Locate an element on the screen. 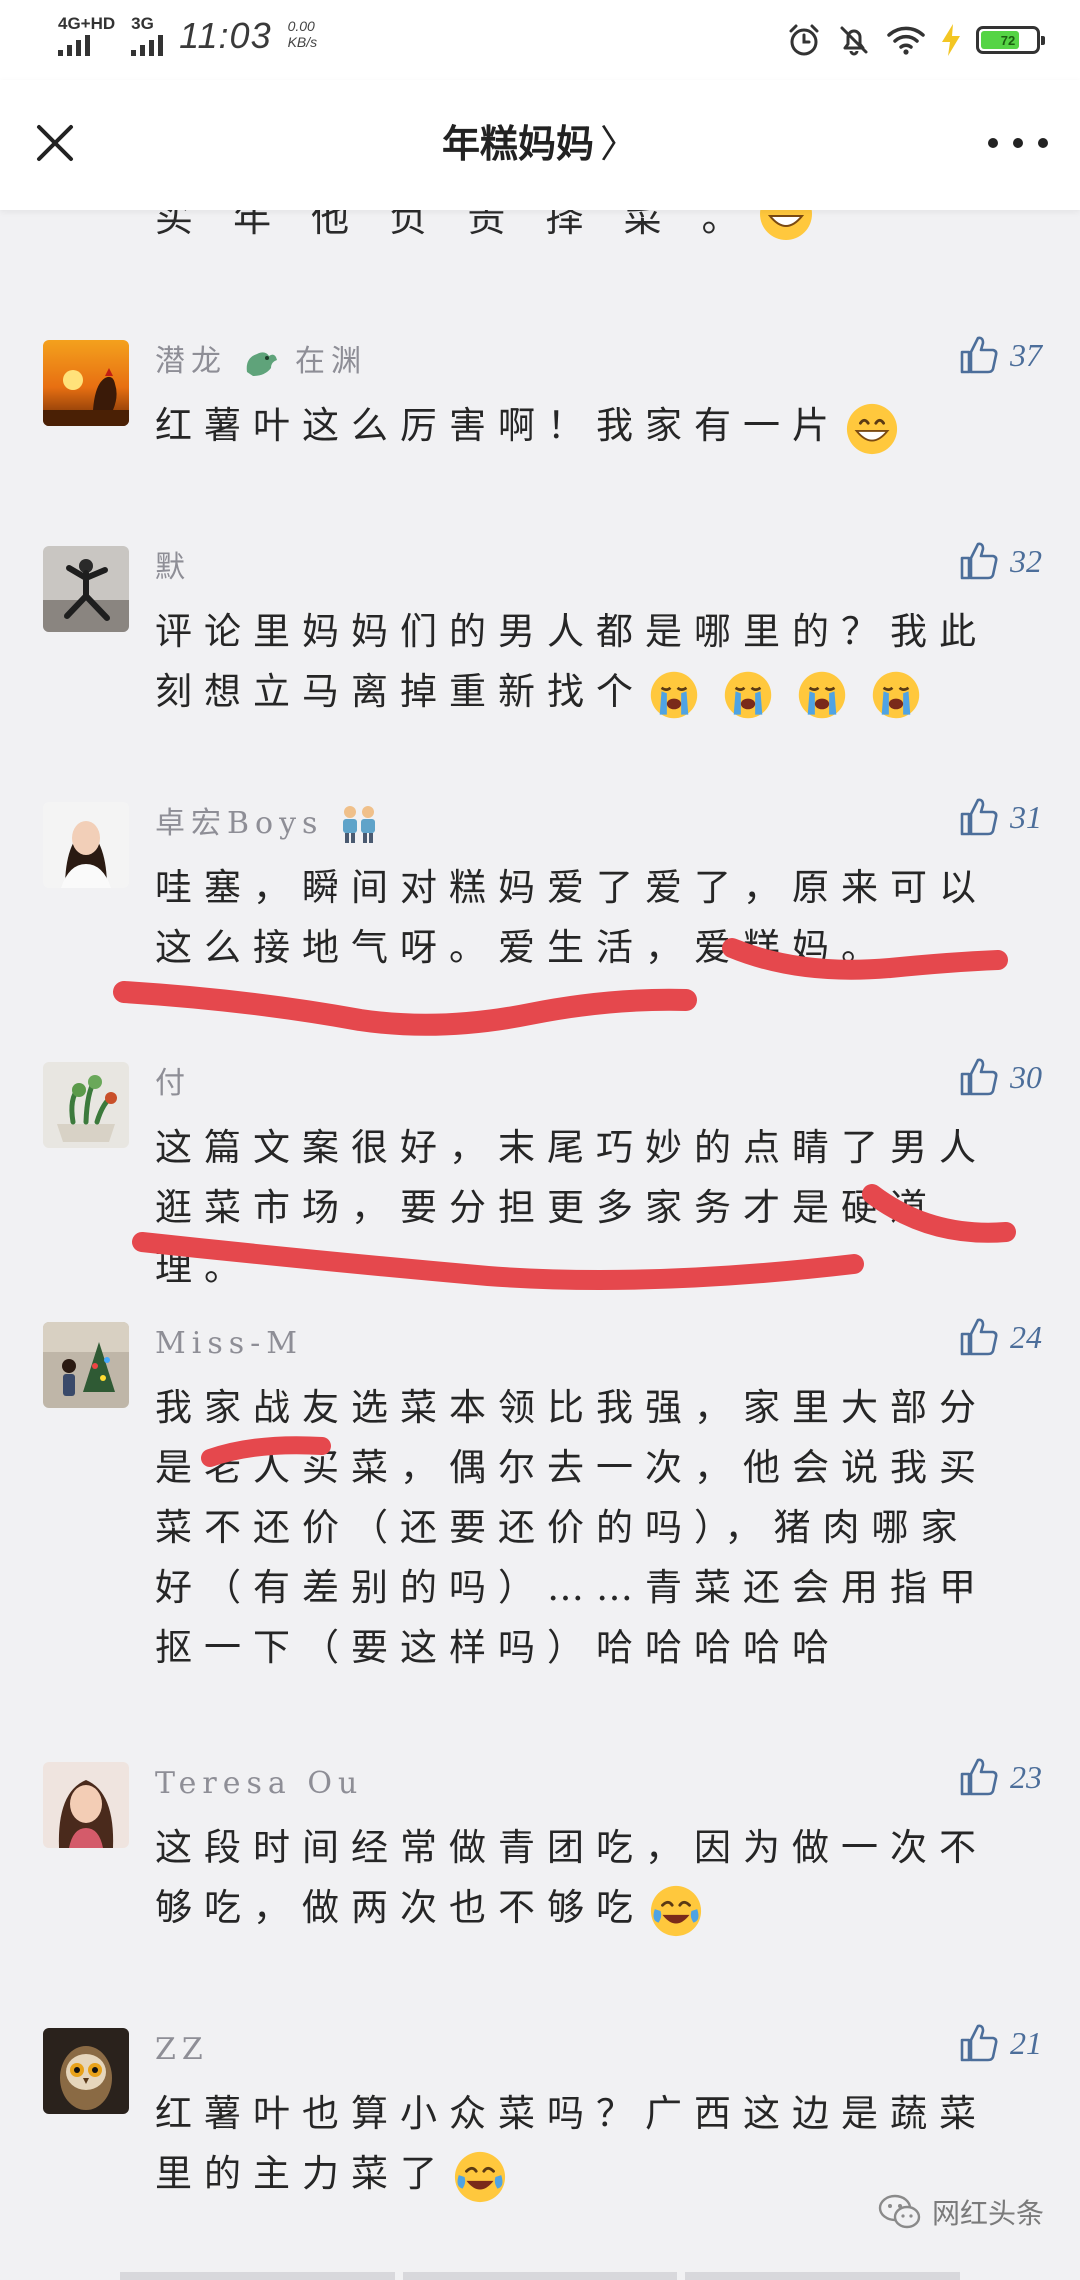 This screenshot has height=2280, width=1080. net-speed-value: 0.00 is located at coordinates (301, 26).